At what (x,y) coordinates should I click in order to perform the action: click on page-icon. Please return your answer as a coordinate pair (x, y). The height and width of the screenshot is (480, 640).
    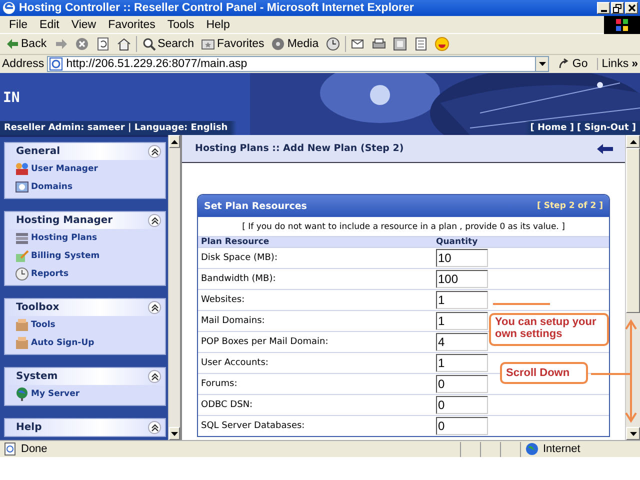
    Looking at the image, I should click on (10, 449).